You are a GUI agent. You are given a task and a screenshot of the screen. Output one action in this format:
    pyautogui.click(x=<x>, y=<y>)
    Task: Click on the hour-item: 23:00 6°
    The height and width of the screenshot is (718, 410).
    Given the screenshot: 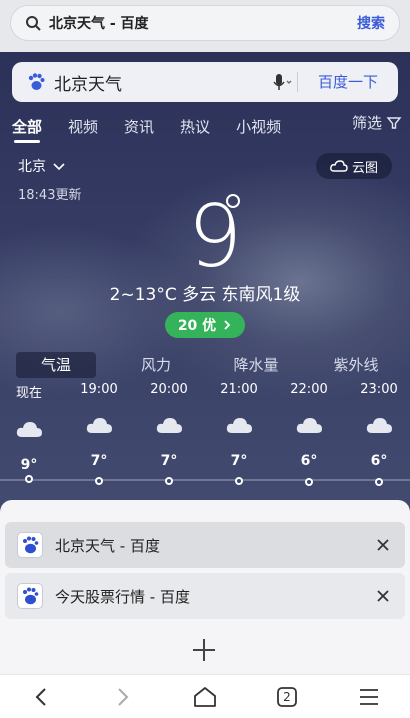 What is the action you would take?
    pyautogui.click(x=379, y=425)
    